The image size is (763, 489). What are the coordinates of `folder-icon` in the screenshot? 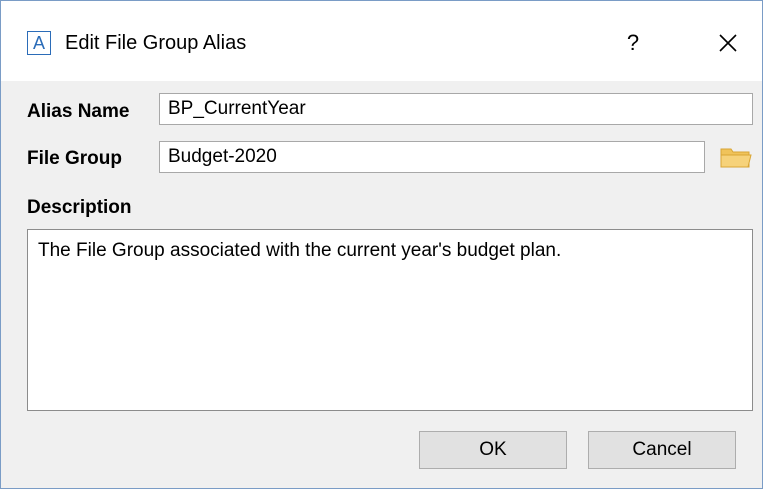 It's located at (736, 157).